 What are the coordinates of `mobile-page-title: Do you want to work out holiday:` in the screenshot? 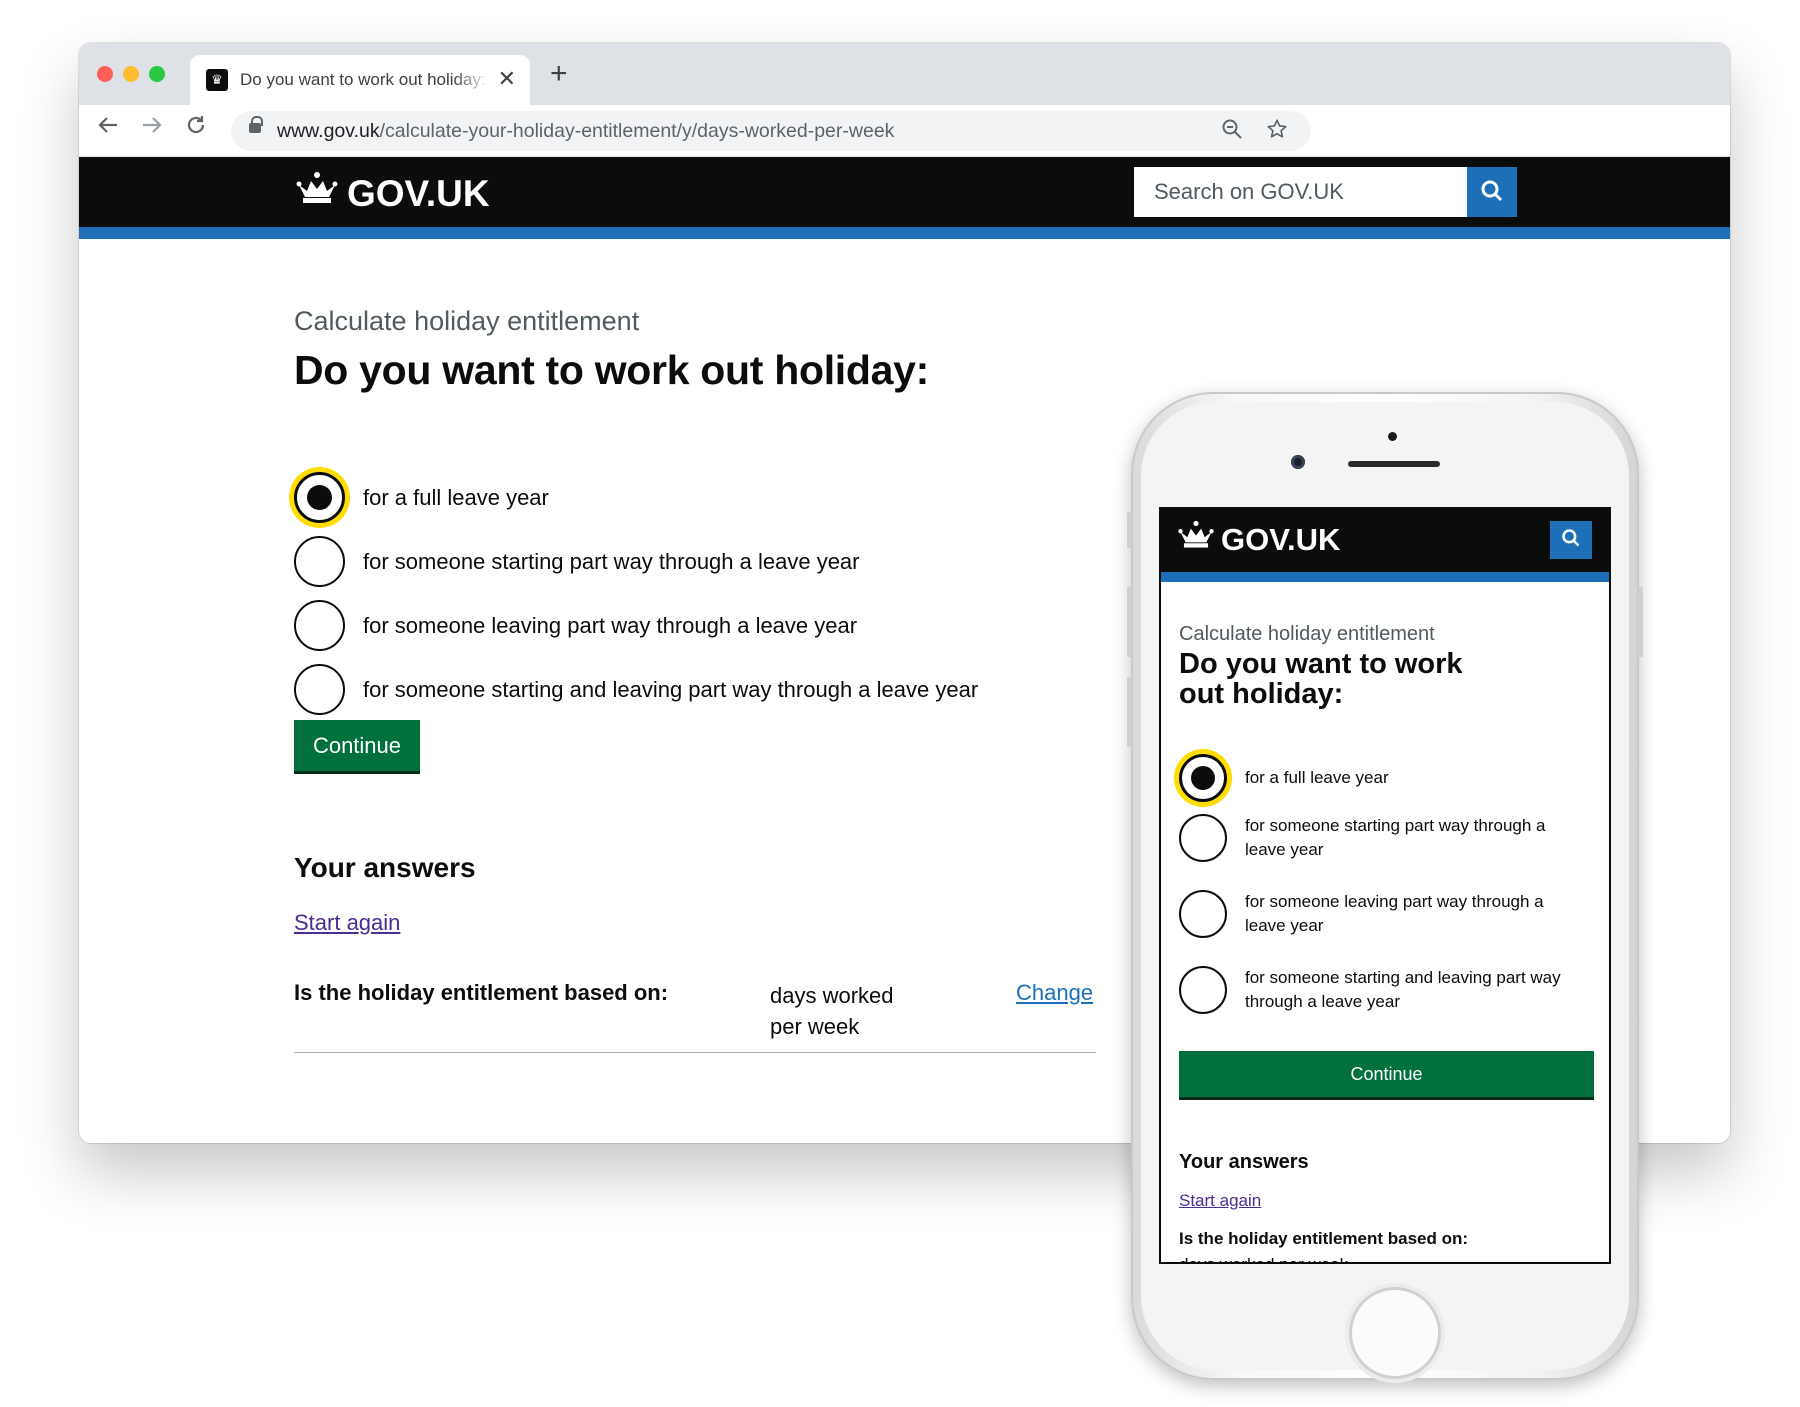 It's located at (1321, 679).